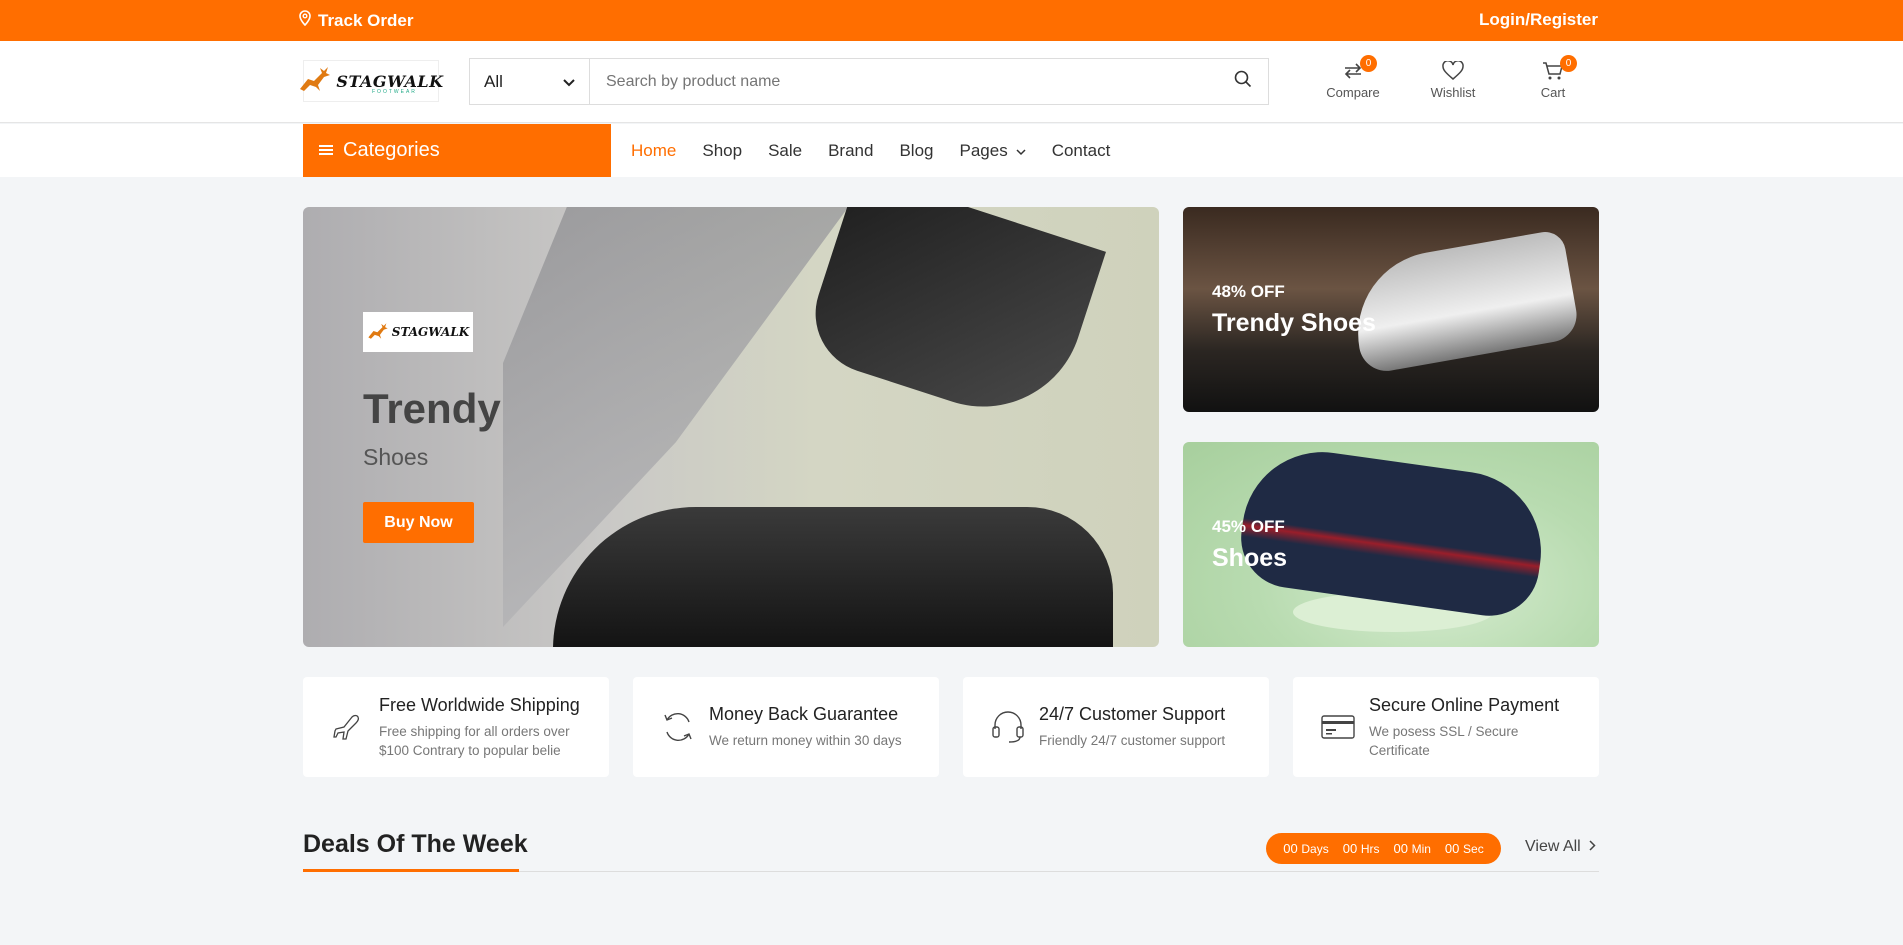 Image resolution: width=1903 pixels, height=945 pixels. Describe the element at coordinates (833, 577) in the screenshot. I see `hero-shoe-image-bottom` at that location.